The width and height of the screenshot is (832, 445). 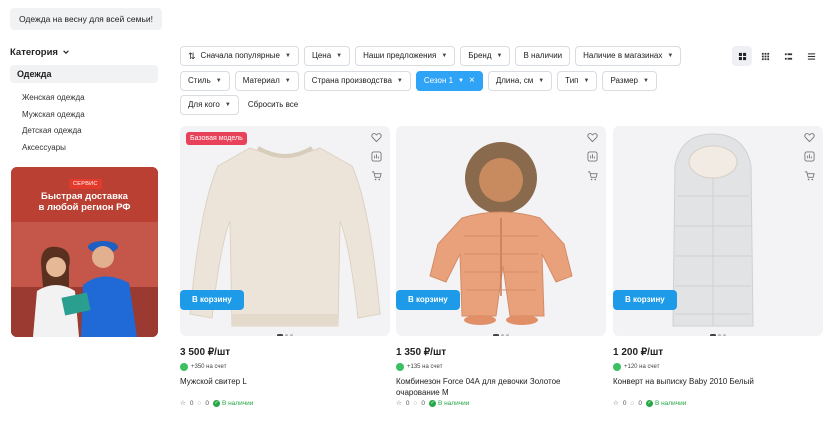 I want to click on stock-label: В наличии, so click(x=670, y=403).